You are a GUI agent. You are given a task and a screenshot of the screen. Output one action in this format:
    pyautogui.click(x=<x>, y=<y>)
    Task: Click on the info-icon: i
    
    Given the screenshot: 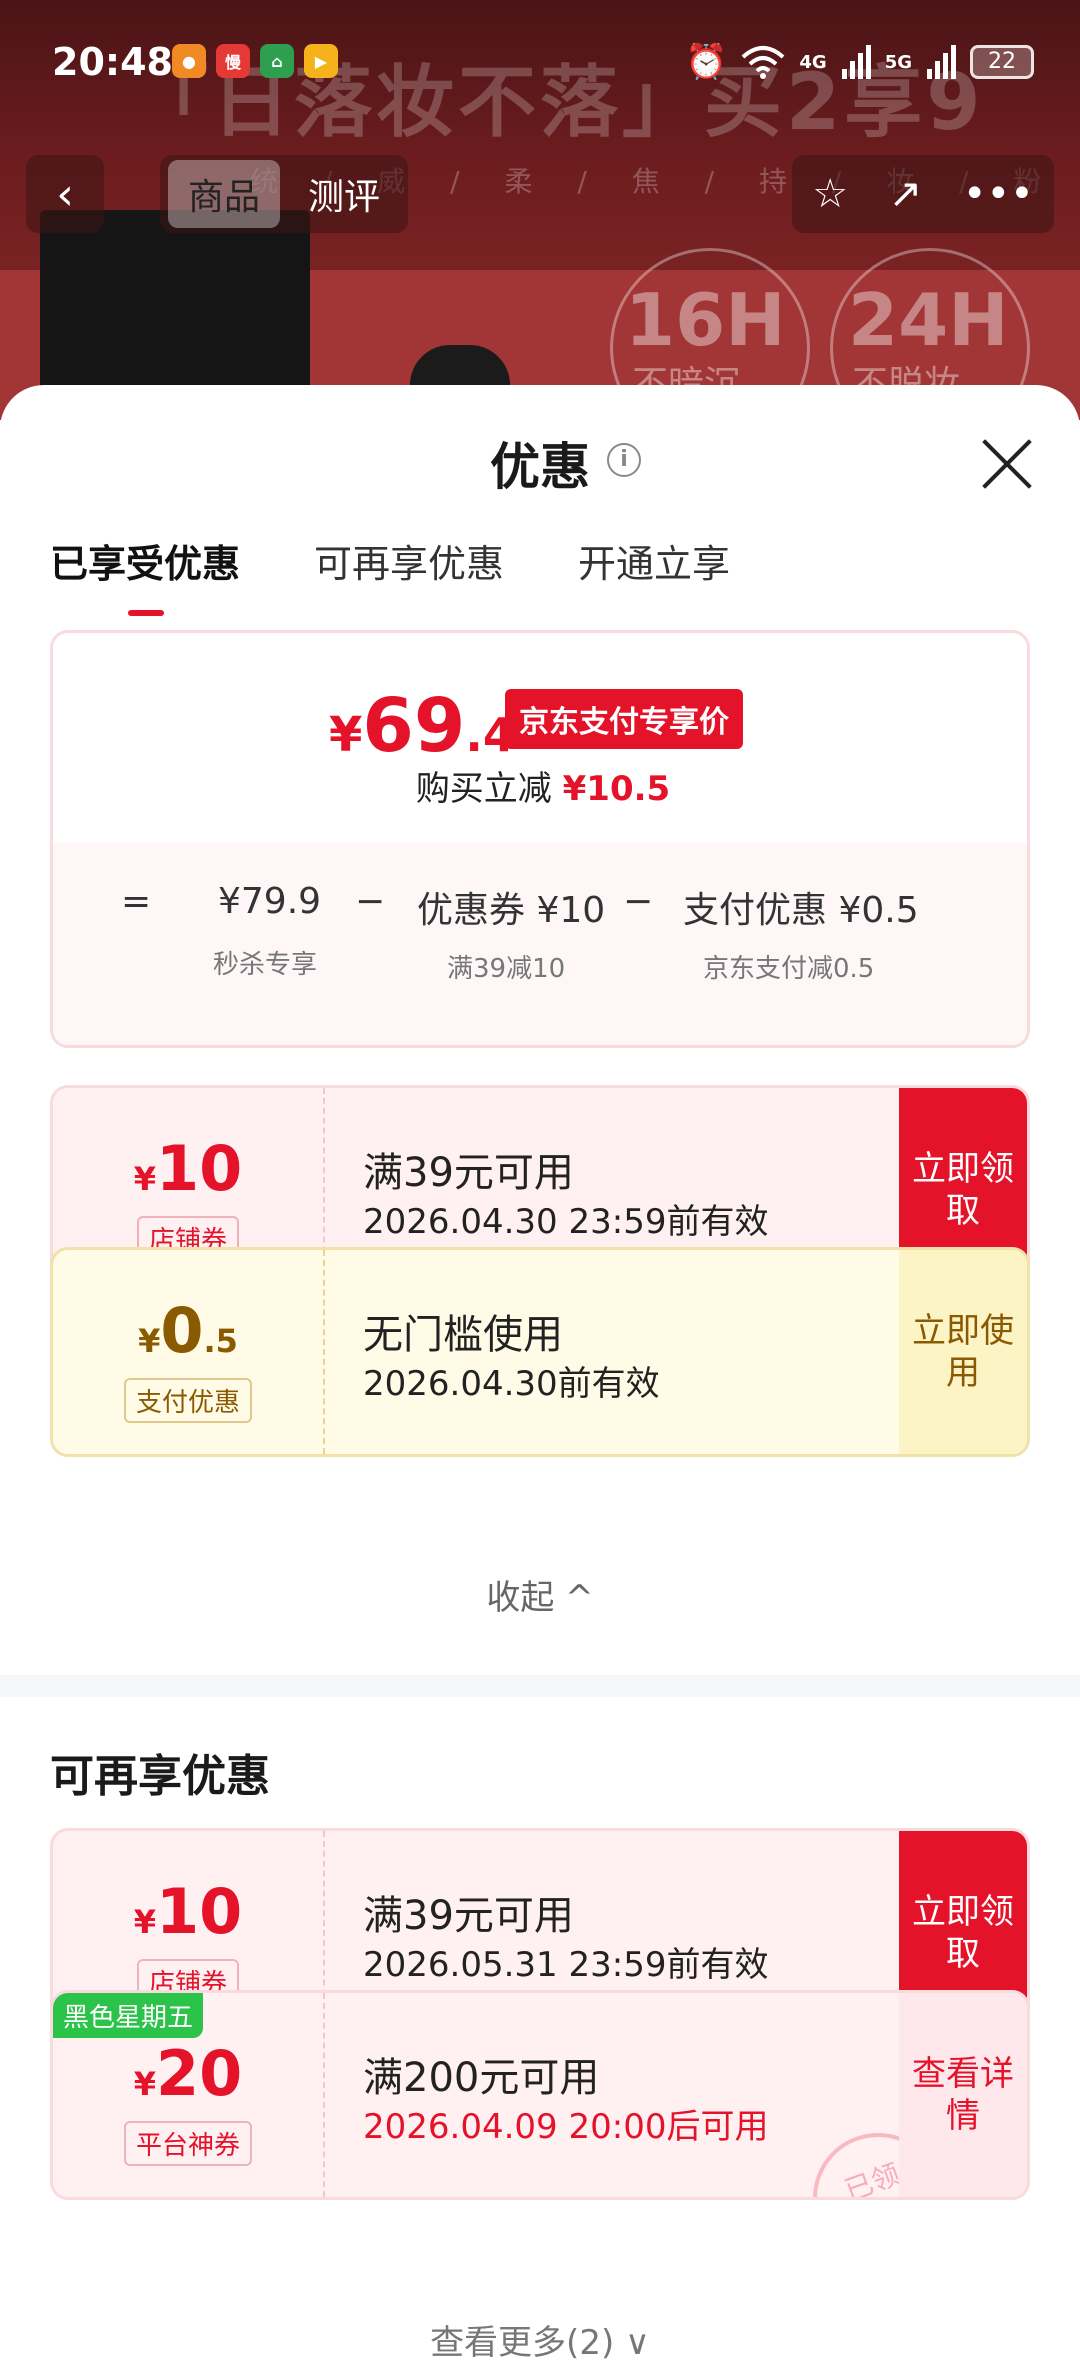 What is the action you would take?
    pyautogui.click(x=624, y=460)
    